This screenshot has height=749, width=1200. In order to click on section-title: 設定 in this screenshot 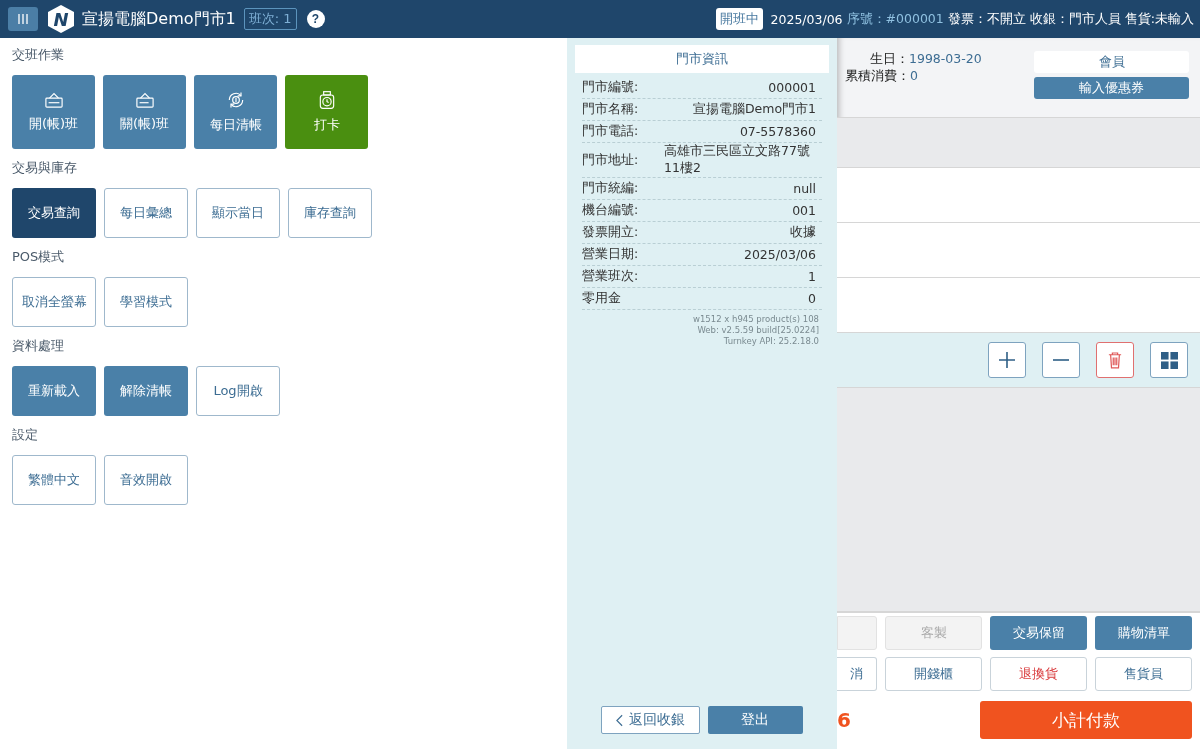, I will do `click(25, 435)`.